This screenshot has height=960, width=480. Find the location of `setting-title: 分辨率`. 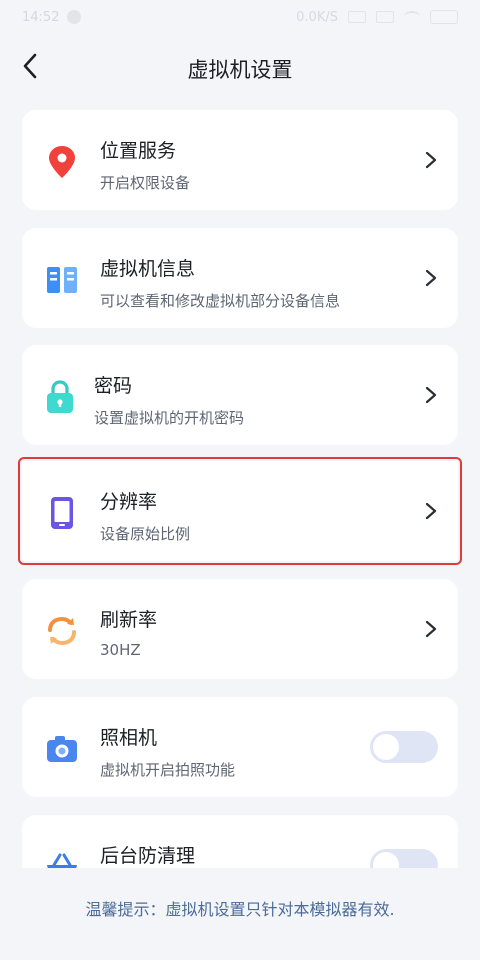

setting-title: 分辨率 is located at coordinates (129, 502).